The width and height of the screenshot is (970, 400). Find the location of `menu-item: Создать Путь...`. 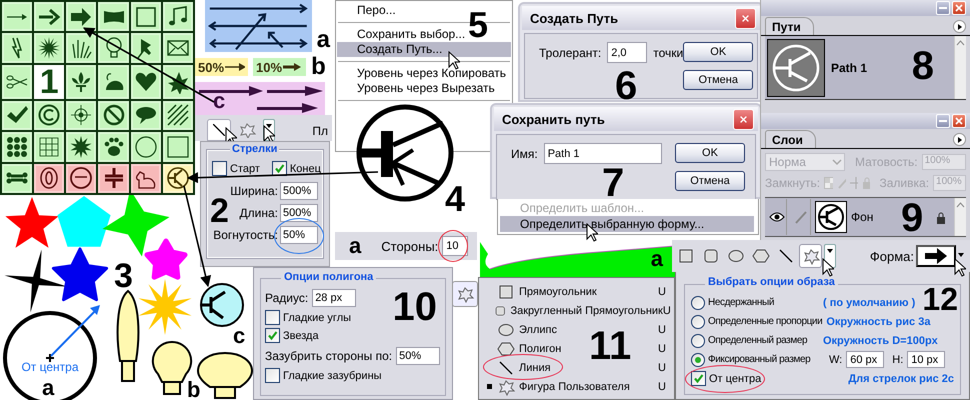

menu-item: Создать Путь... is located at coordinates (424, 49).